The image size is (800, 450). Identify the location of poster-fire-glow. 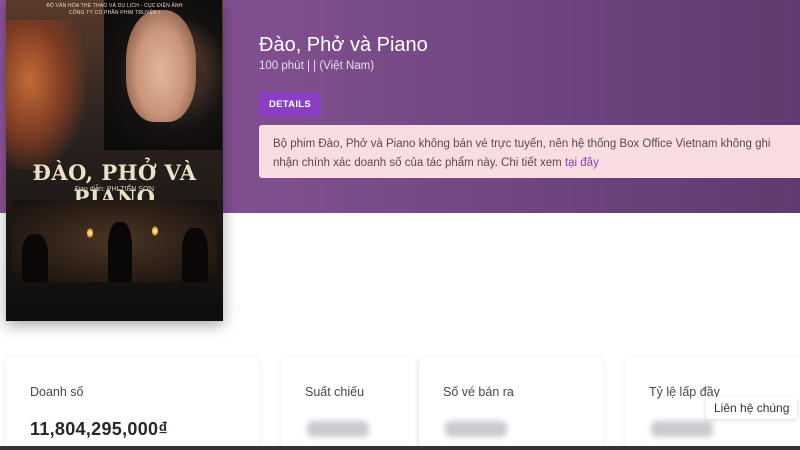
(46, 95).